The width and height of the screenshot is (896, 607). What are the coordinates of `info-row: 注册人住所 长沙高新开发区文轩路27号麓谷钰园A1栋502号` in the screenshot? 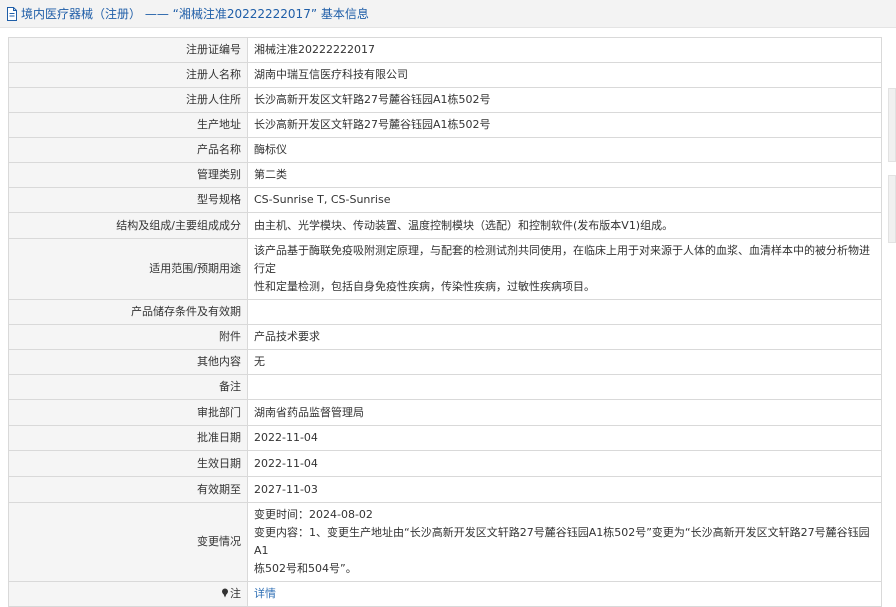 It's located at (445, 100).